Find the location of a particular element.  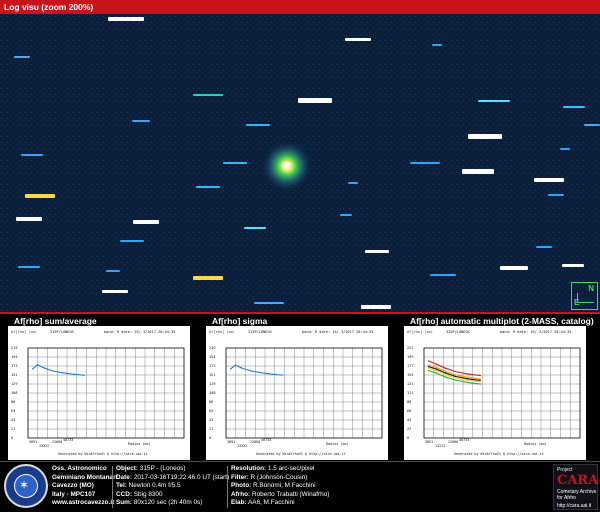

x-tick-label: 40733 is located at coordinates (464, 440).